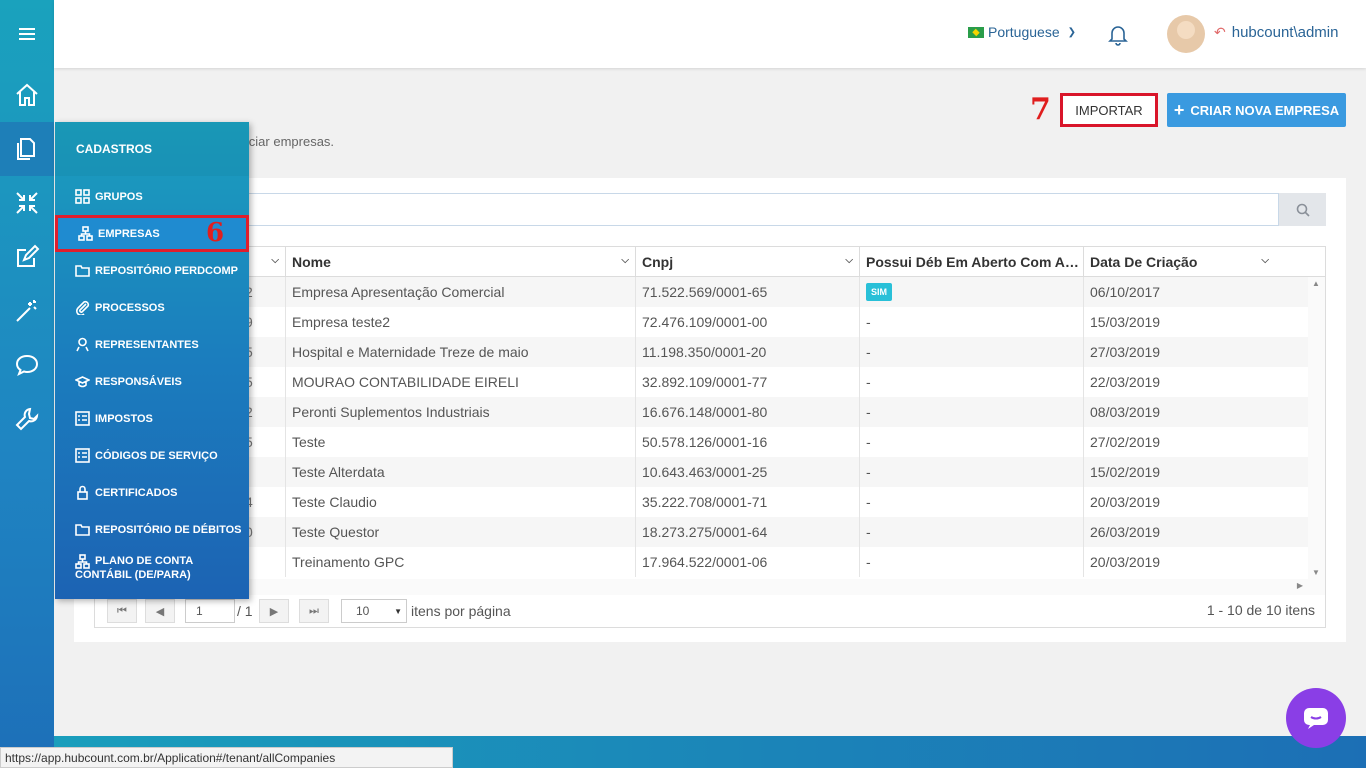 This screenshot has width=1366, height=768. I want to click on column-nome: Nome ⌵, so click(460, 262).